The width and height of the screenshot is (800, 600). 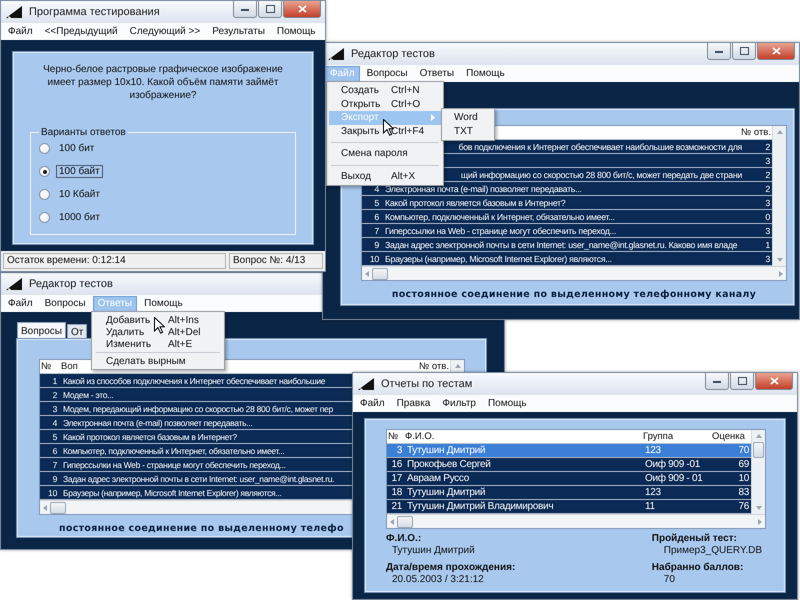 I want to click on menu-item: Фильтр, so click(x=459, y=404).